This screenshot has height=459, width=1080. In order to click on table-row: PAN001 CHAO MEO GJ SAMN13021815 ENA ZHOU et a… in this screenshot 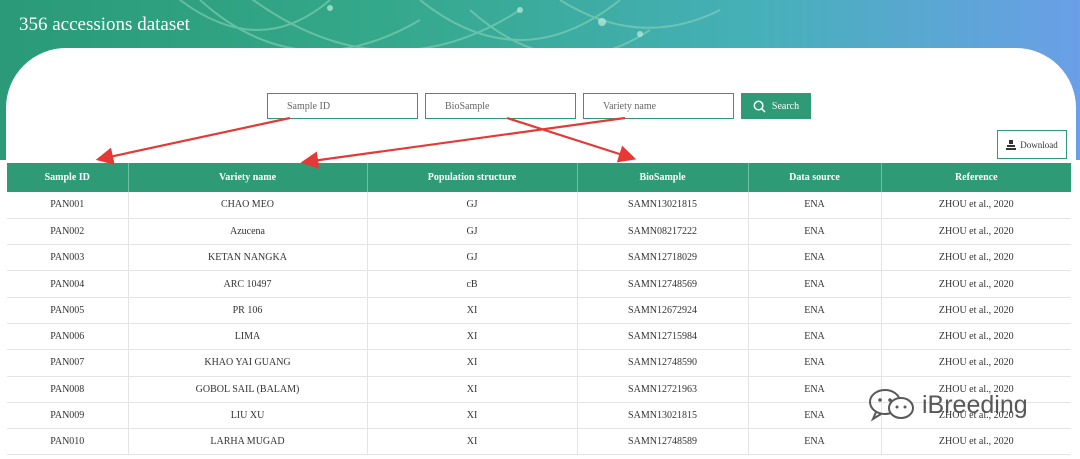, I will do `click(539, 205)`.